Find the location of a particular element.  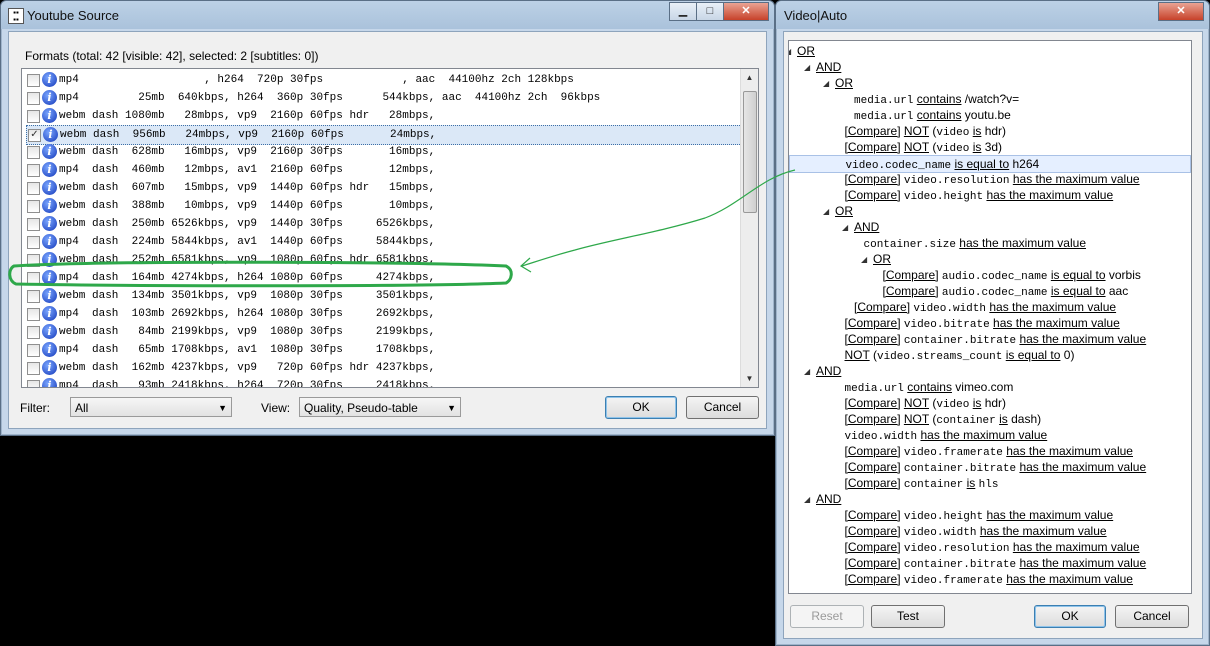

rule-node: [Compare] NOT (video is hdr) is located at coordinates (926, 131).